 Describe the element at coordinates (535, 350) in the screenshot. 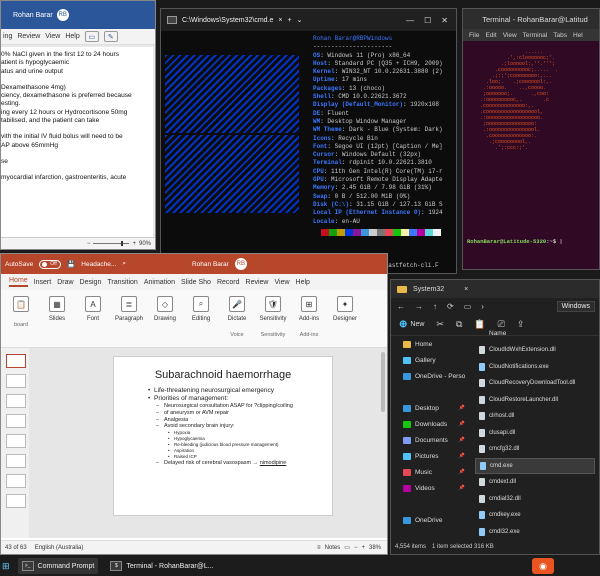

I see `file-row: CloudIdWxhExtension.dll` at that location.